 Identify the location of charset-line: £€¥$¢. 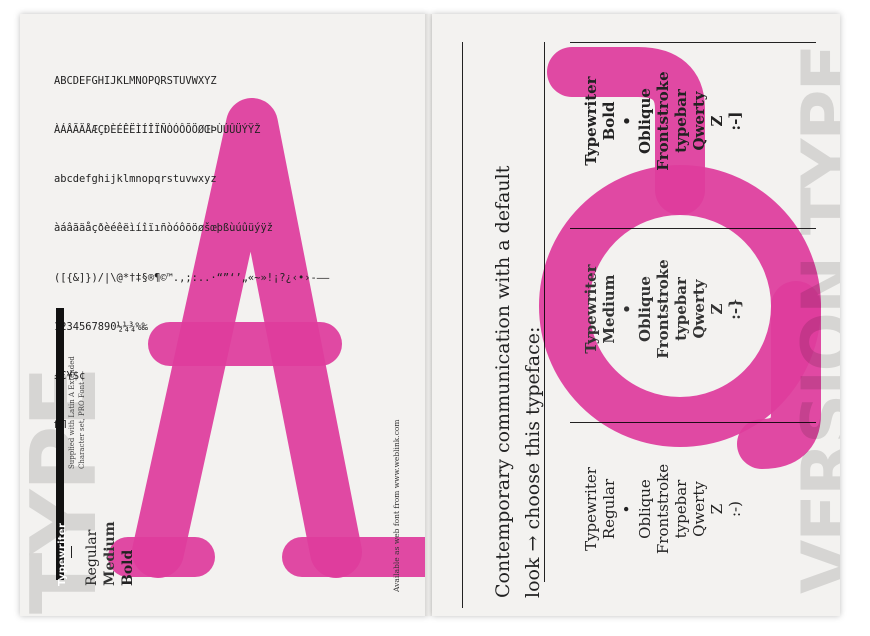
(70, 376).